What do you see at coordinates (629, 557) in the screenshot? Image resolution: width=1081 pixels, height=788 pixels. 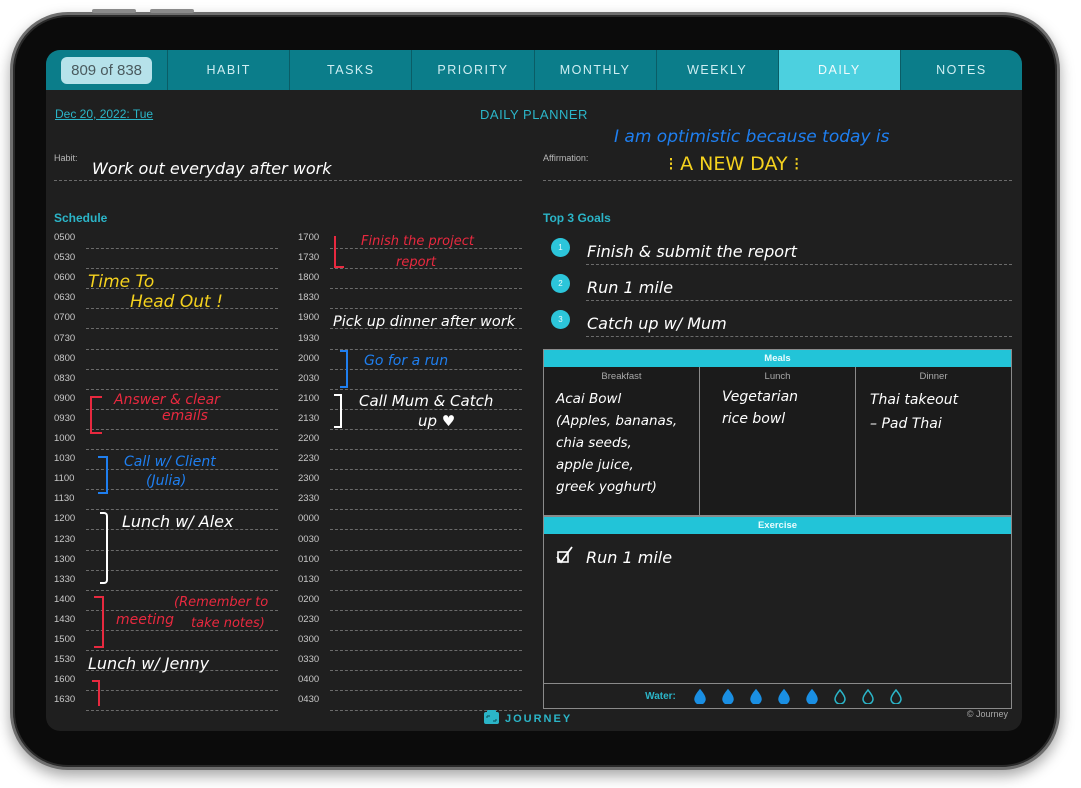 I see `exercise-text: Run 1 mile` at bounding box center [629, 557].